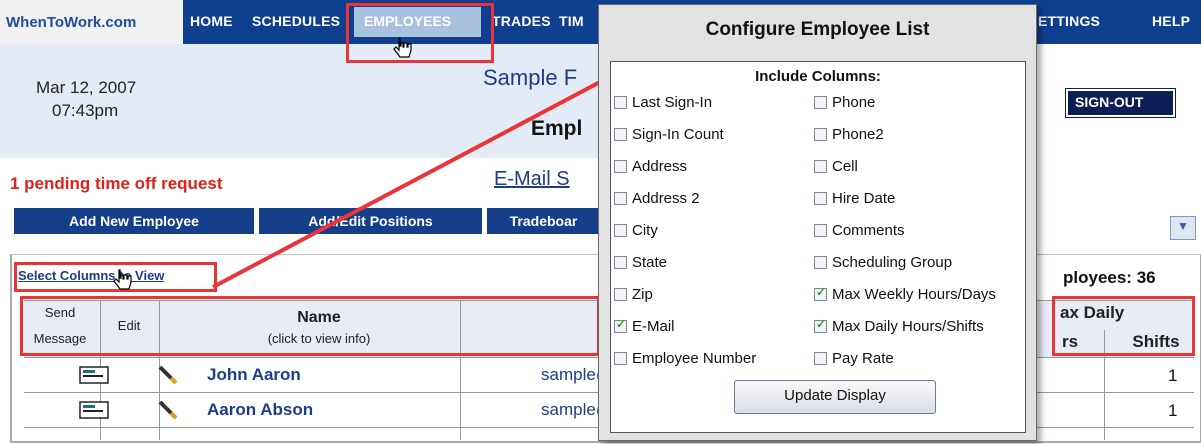 The image size is (1201, 444). Describe the element at coordinates (71, 22) in the screenshot. I see `brand-text: WhenToWork.com` at that location.